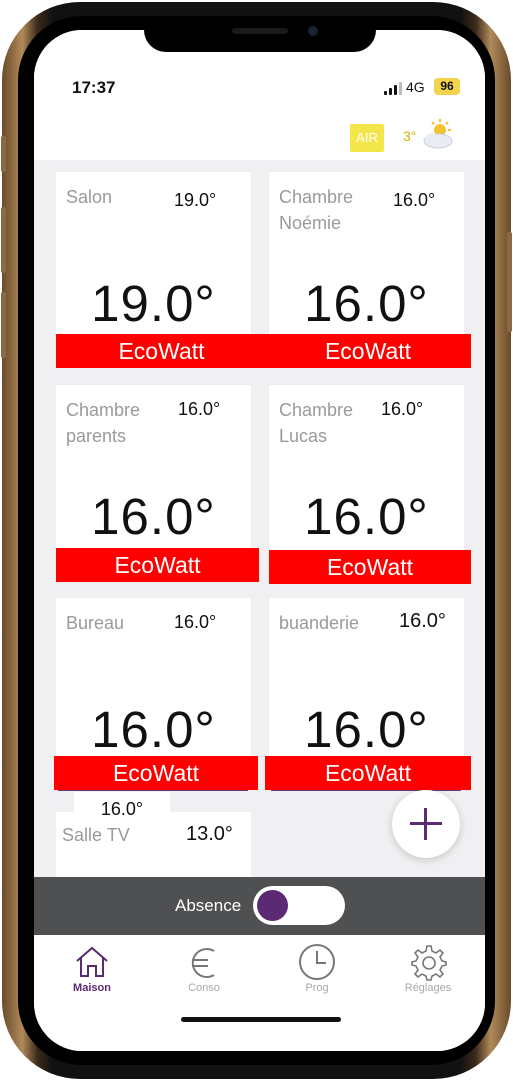  Describe the element at coordinates (209, 834) in the screenshot. I see `room-setpoint: 13.0°` at that location.